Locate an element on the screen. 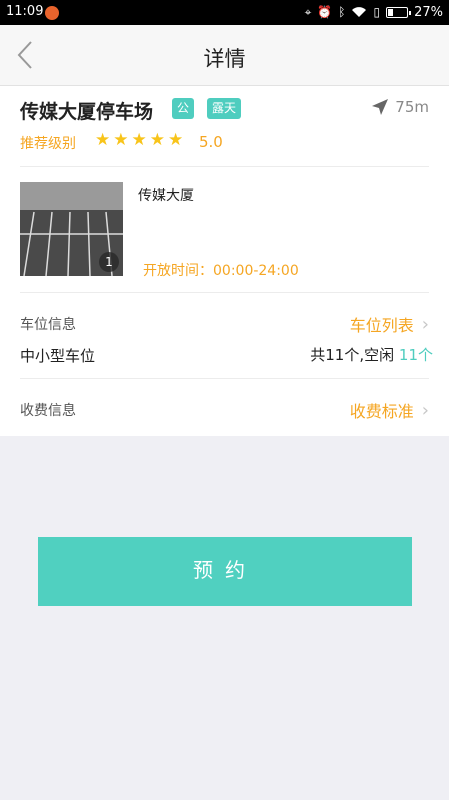  nav-arrow-icon: ⌖ is located at coordinates (308, 12).